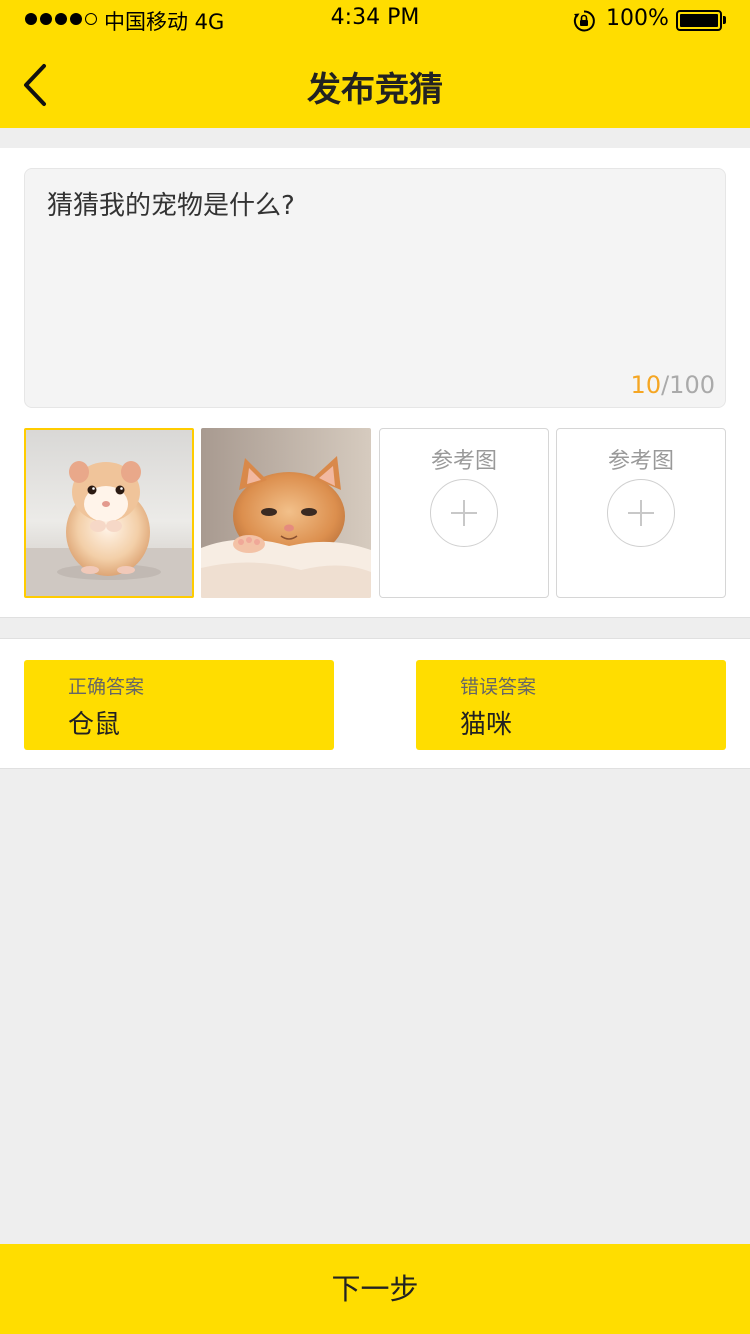 This screenshot has width=750, height=1334. I want to click on nav-bar: 发布竞猜, so click(375, 84).